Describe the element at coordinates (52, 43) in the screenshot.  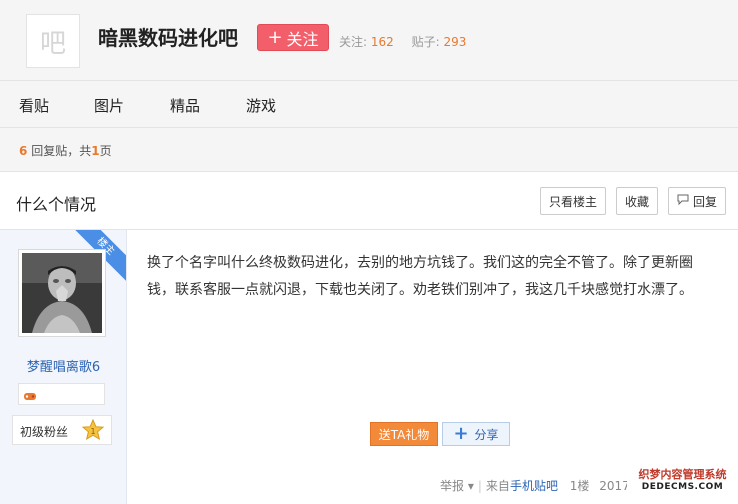
I see `forum-logo-char: 吧` at that location.